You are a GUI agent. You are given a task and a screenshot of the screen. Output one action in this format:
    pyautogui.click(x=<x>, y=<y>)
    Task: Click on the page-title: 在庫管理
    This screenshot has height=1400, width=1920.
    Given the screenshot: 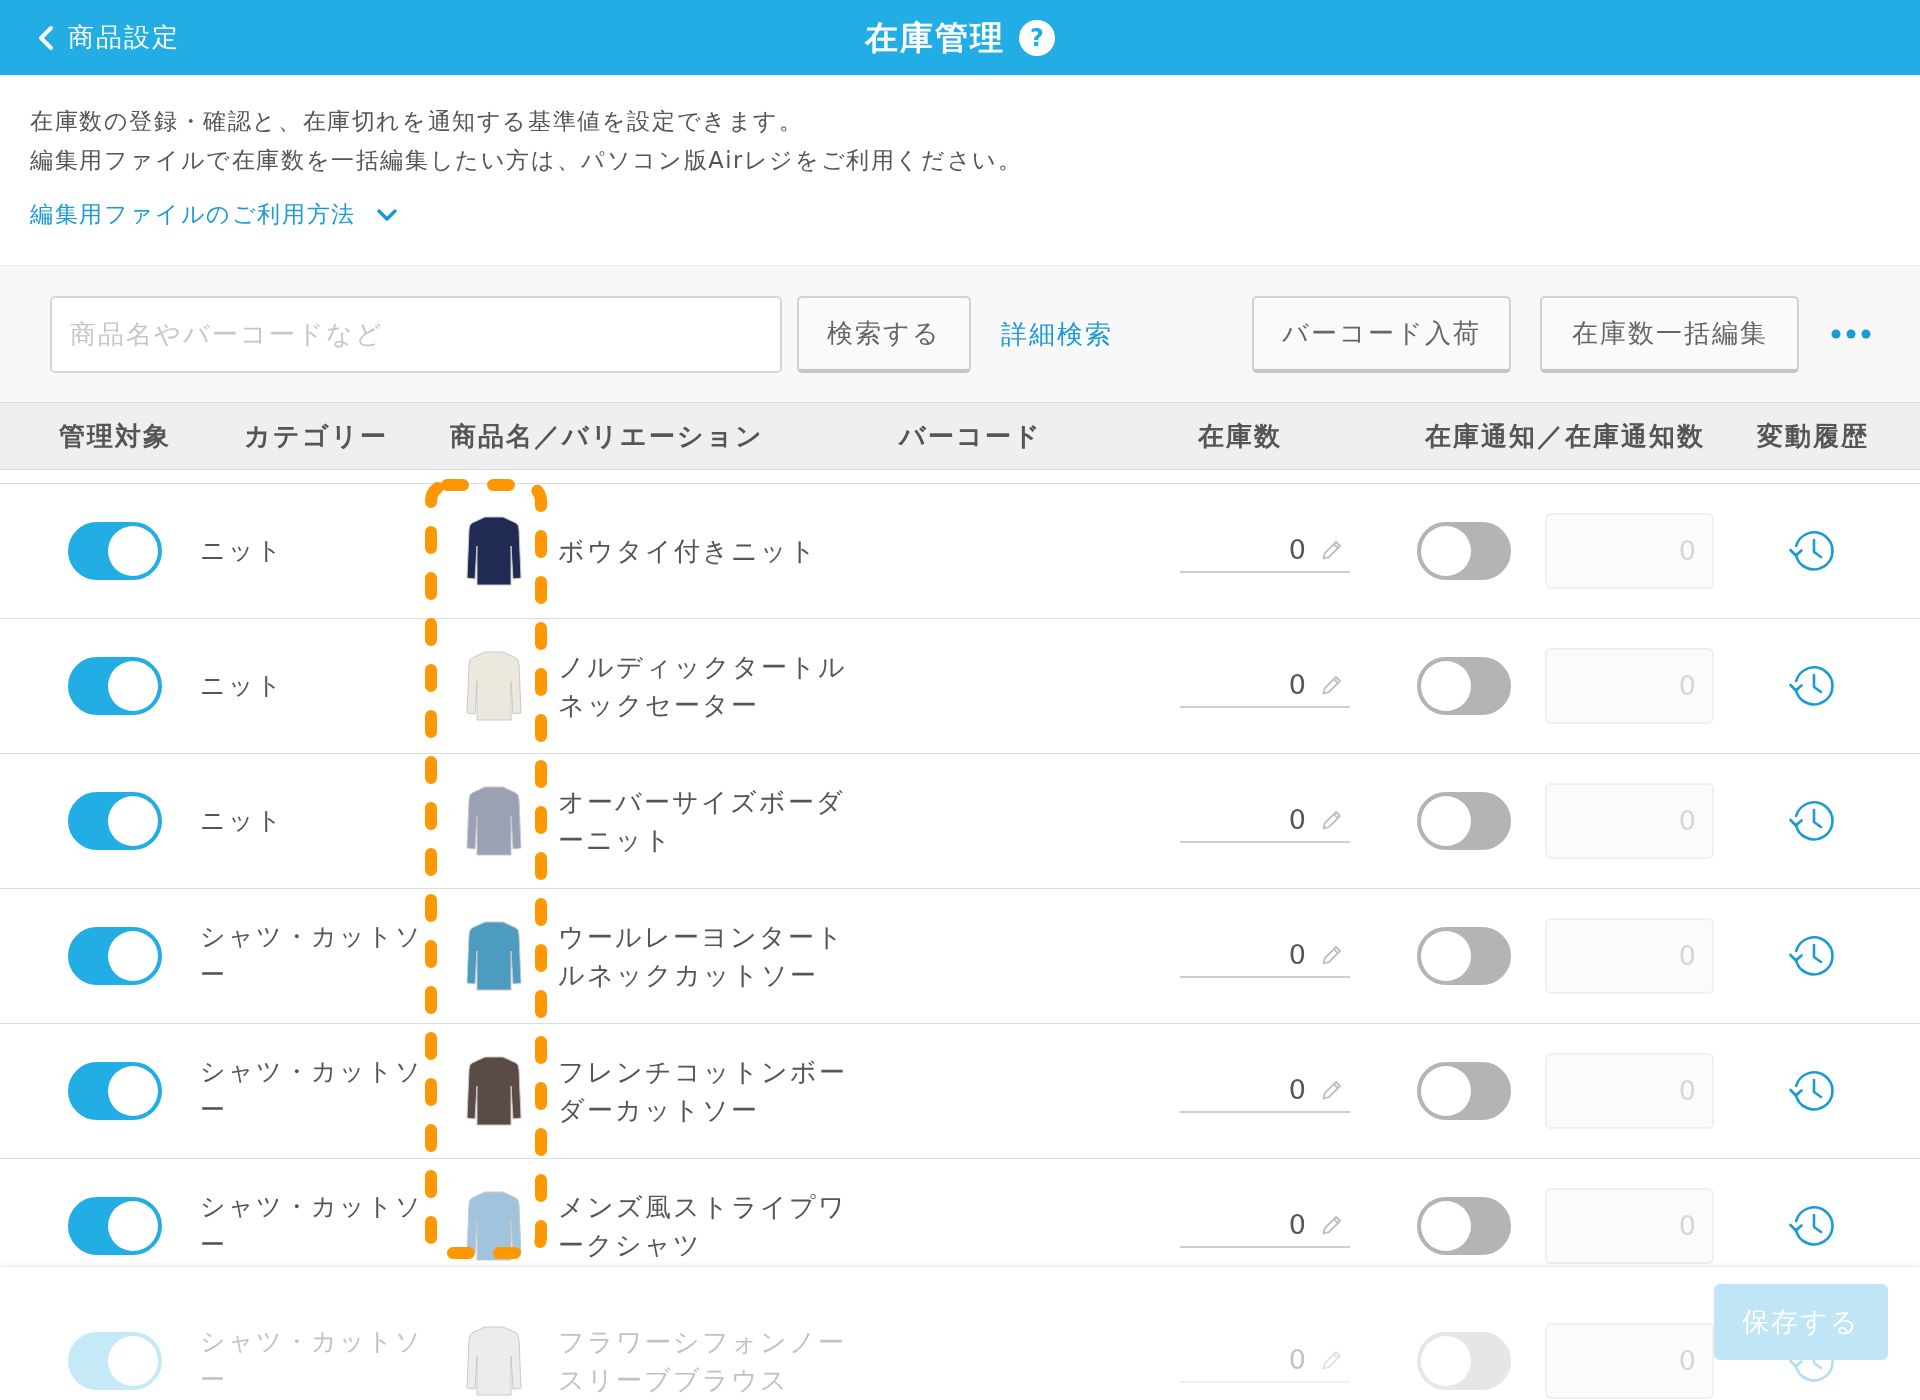 What is the action you would take?
    pyautogui.click(x=935, y=37)
    